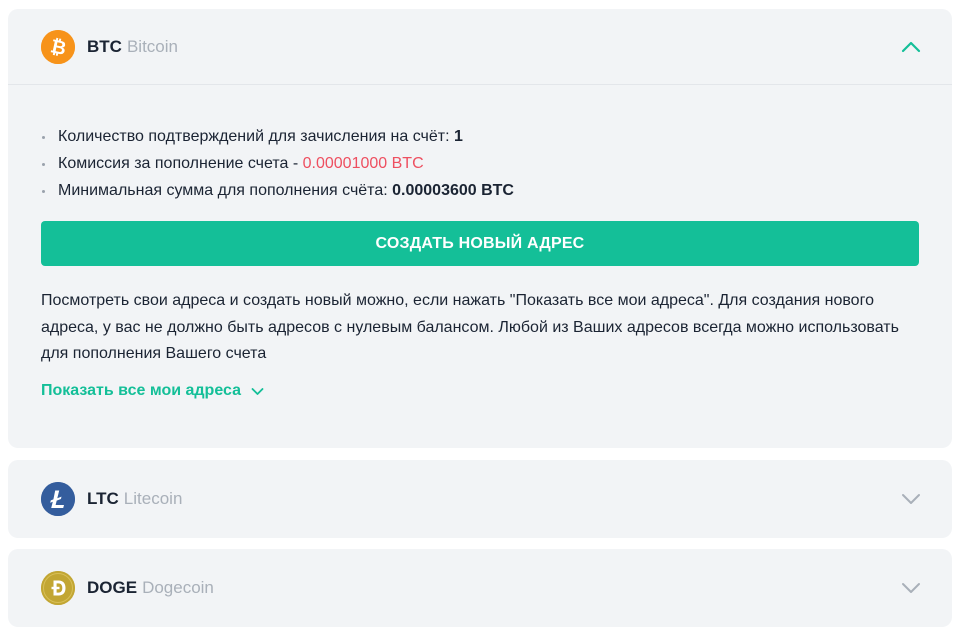 This screenshot has width=978, height=639. Describe the element at coordinates (58, 499) in the screenshot. I see `litecoin-icon` at that location.